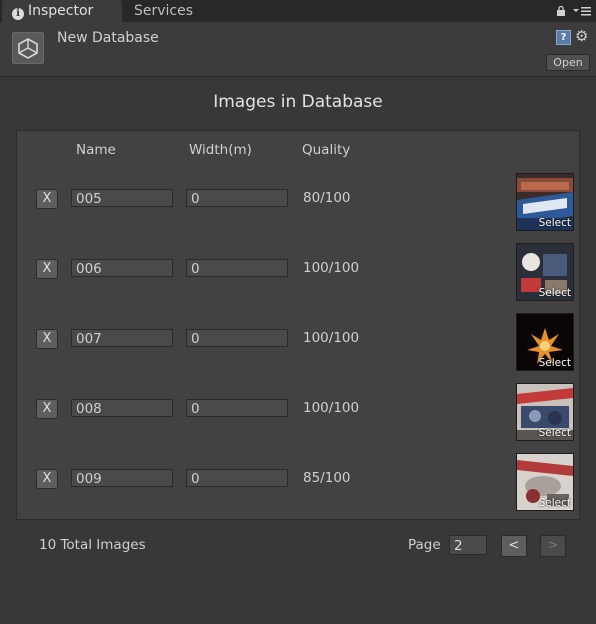 This screenshot has width=596, height=624. What do you see at coordinates (514, 546) in the screenshot?
I see `prev-page-button: <` at bounding box center [514, 546].